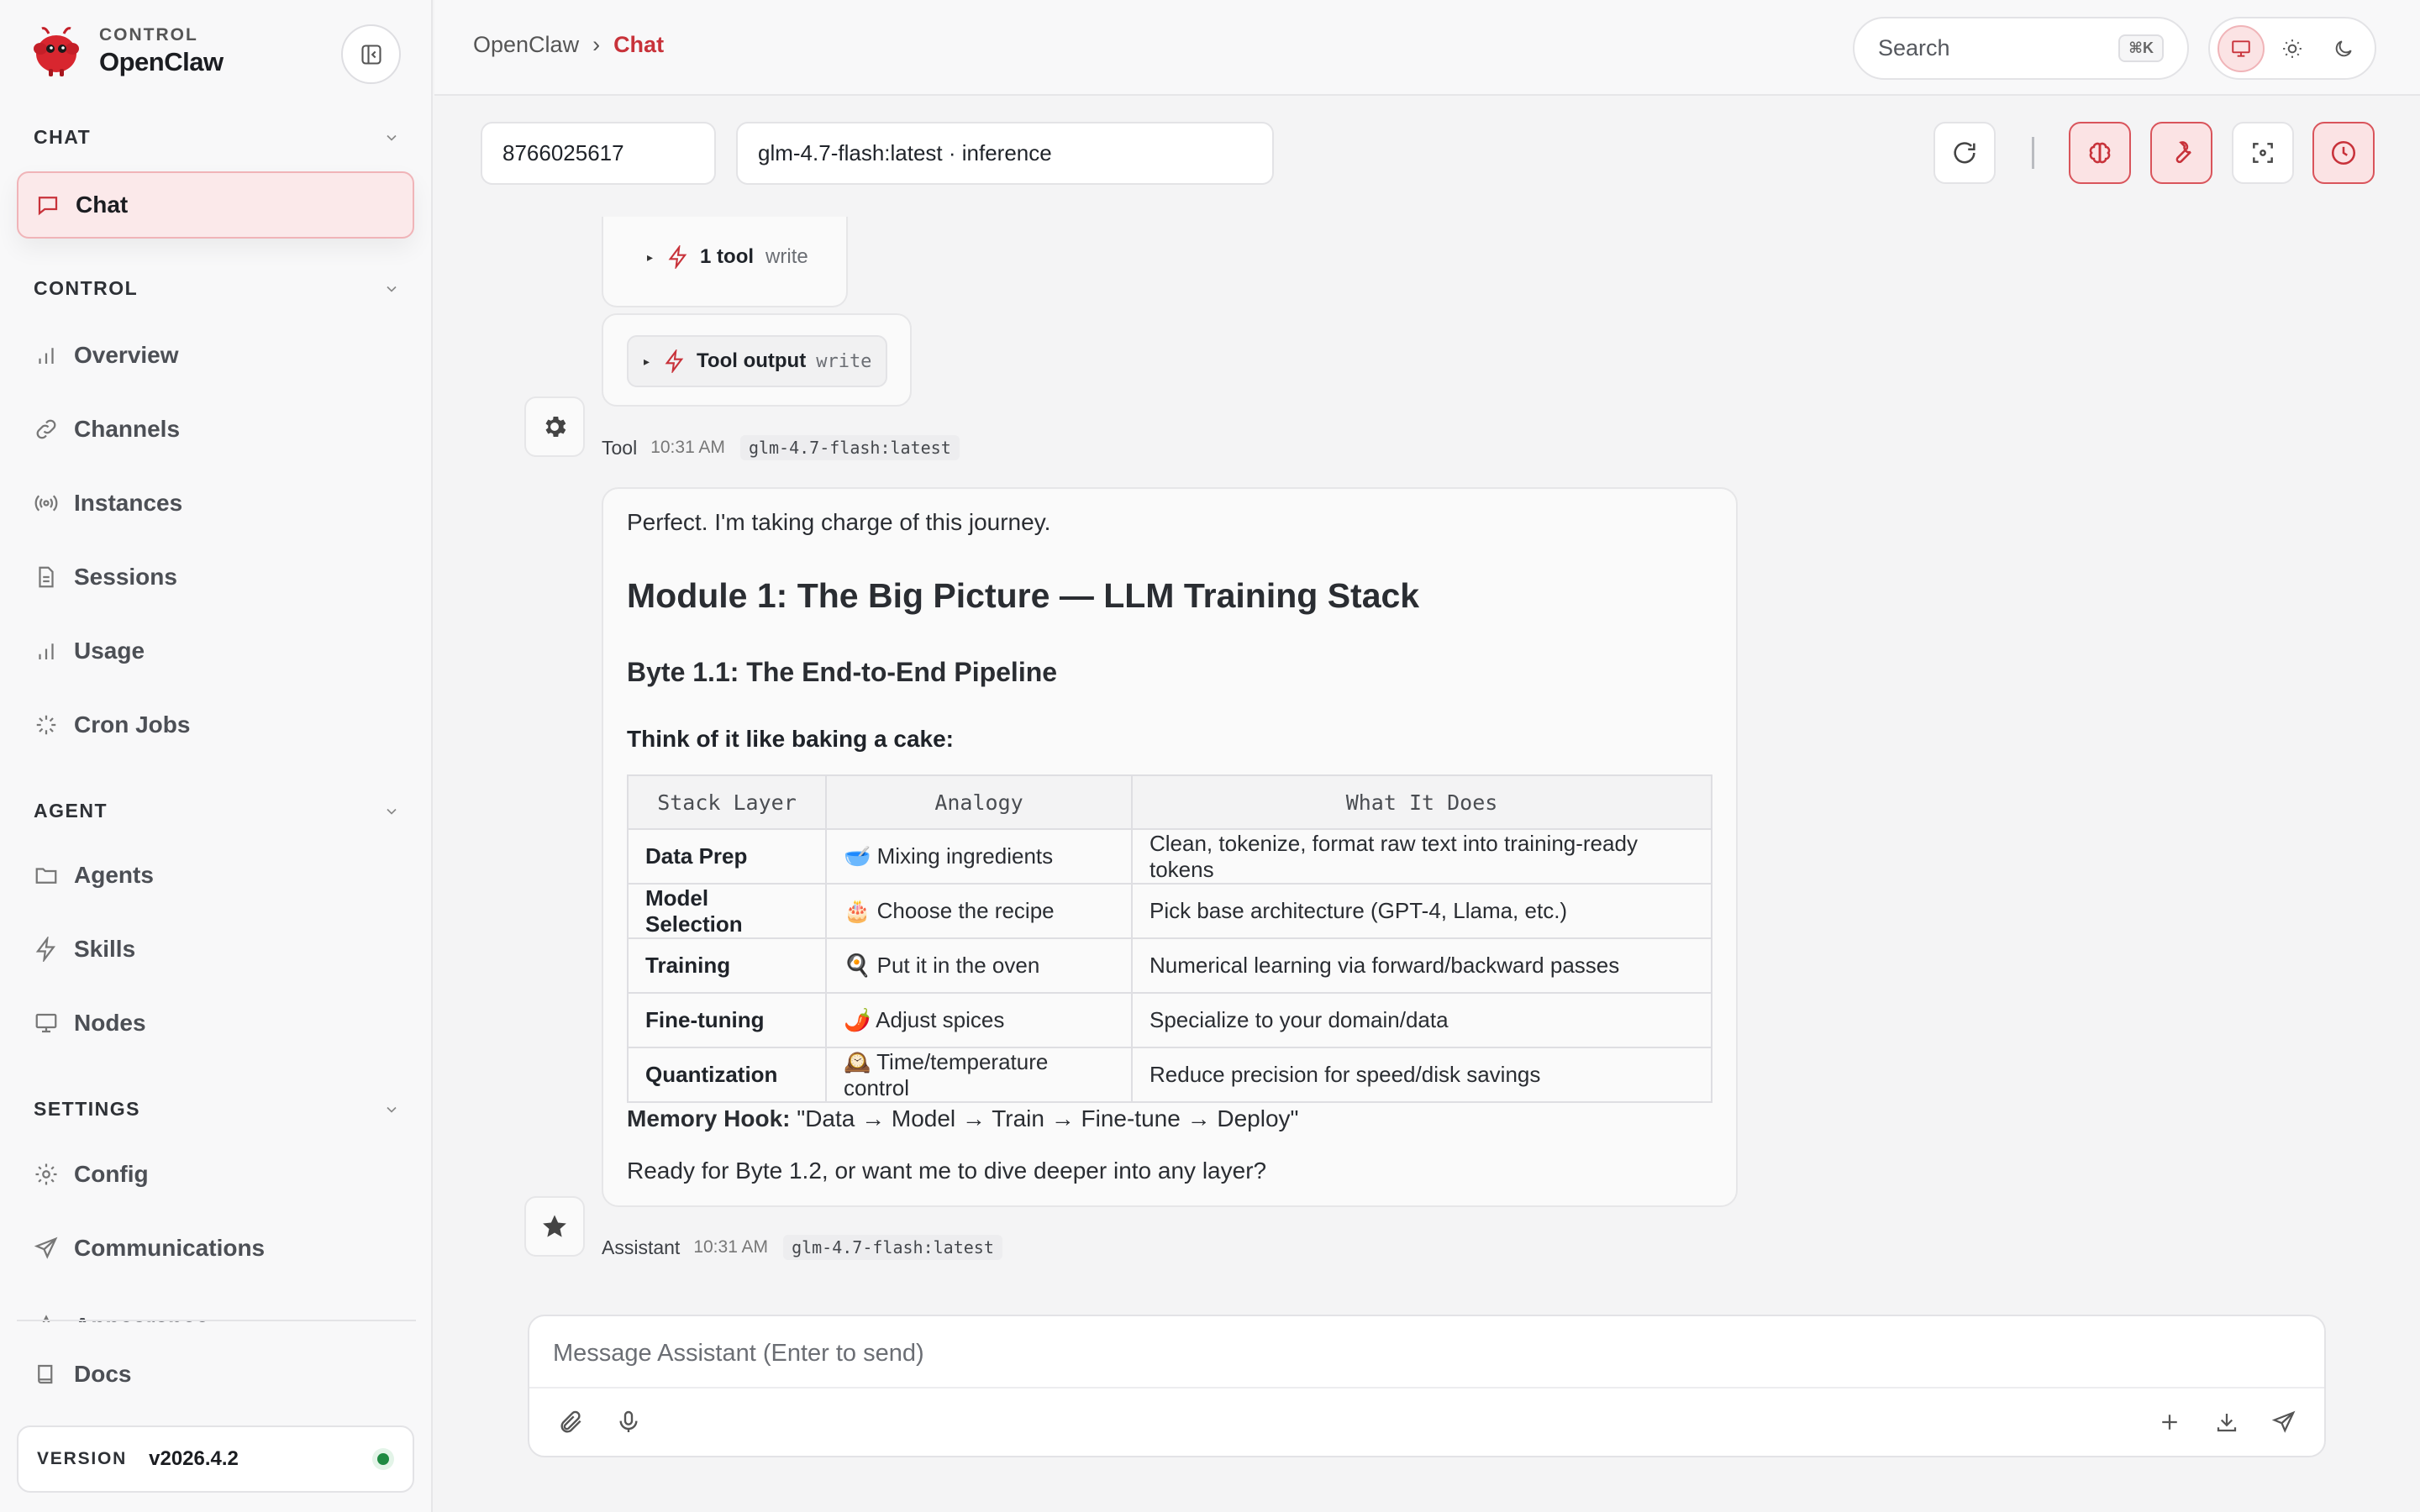  Describe the element at coordinates (214, 1023) in the screenshot. I see `sidebar-item-nodes: Nodes` at that location.